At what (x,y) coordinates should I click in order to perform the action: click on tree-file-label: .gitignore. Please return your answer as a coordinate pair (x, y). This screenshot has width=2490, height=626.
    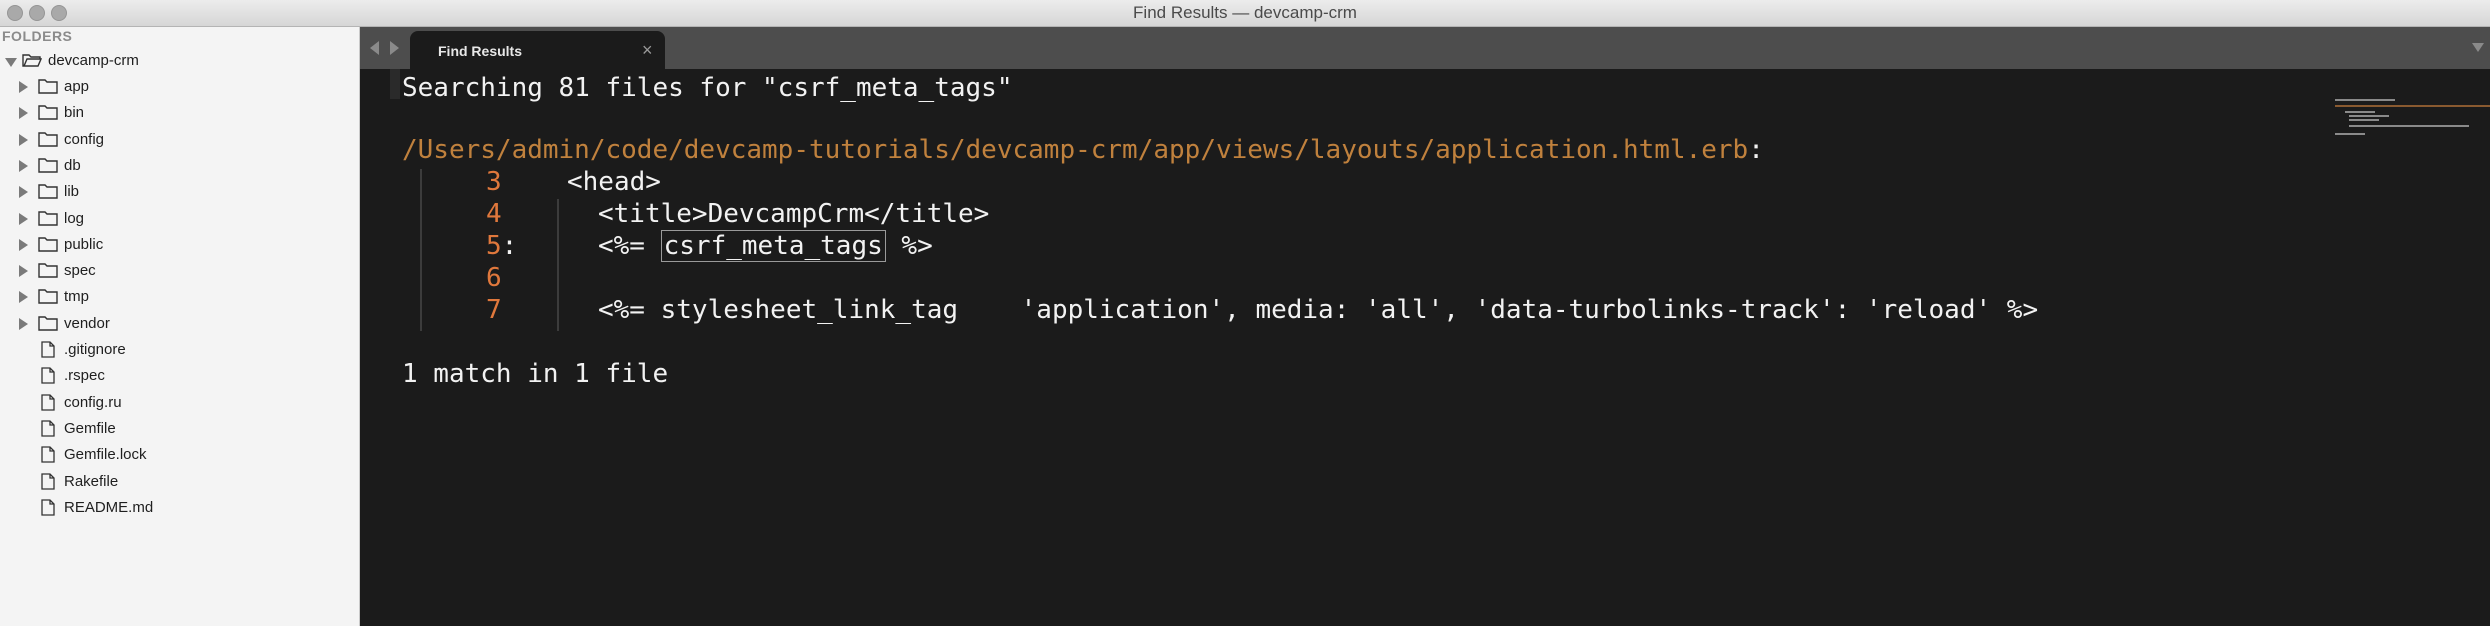
    Looking at the image, I should click on (95, 349).